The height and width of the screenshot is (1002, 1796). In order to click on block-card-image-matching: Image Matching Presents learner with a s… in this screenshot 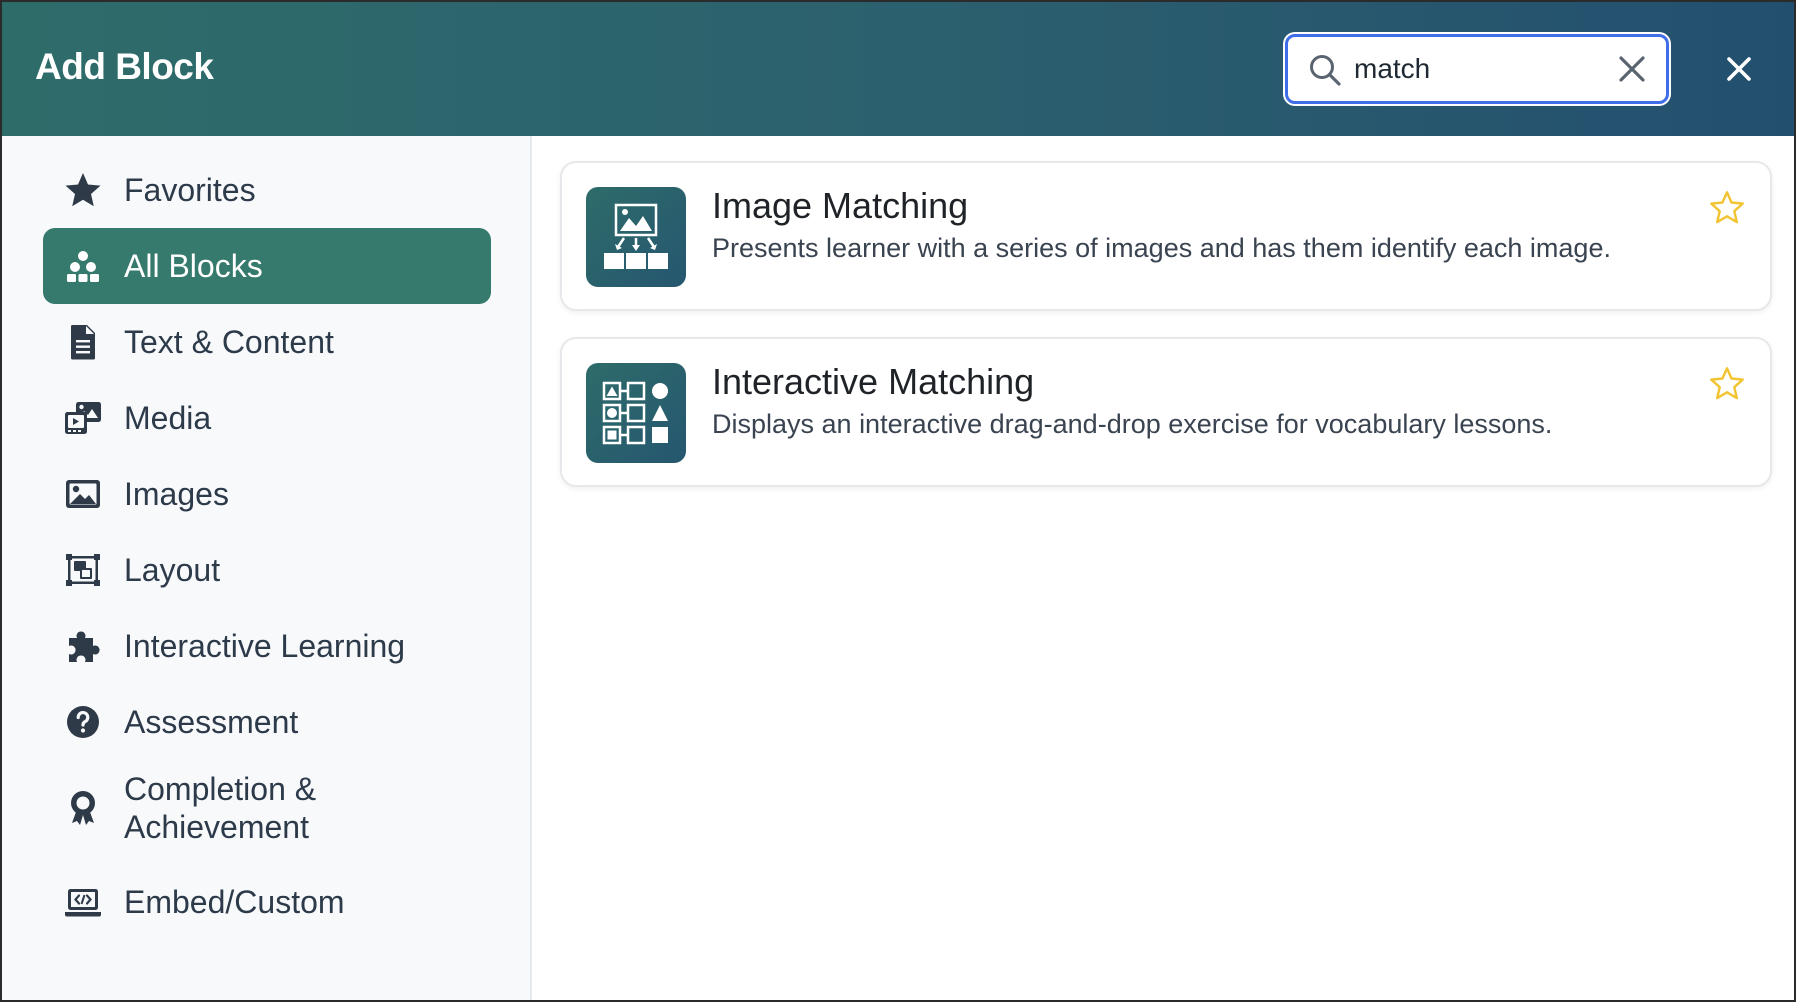, I will do `click(1166, 236)`.